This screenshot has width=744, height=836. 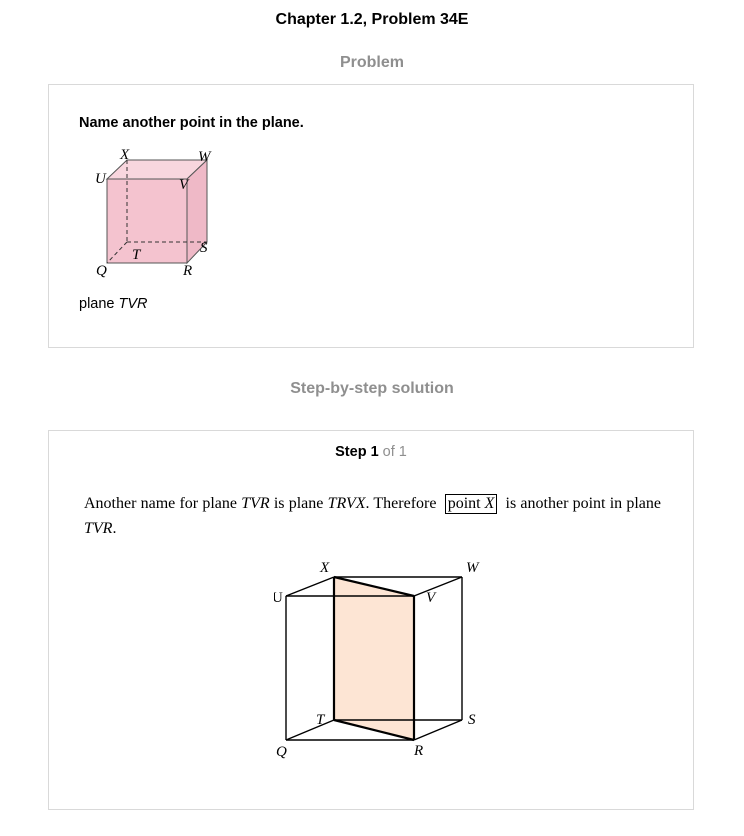 I want to click on step-label: Step 1 of 1, so click(x=371, y=452).